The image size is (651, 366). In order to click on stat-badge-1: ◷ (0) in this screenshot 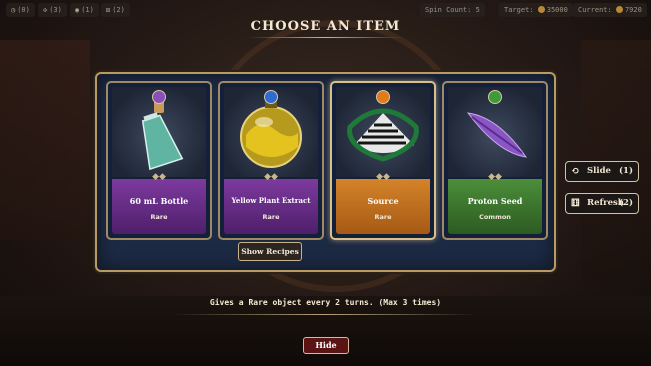, I will do `click(20, 10)`.